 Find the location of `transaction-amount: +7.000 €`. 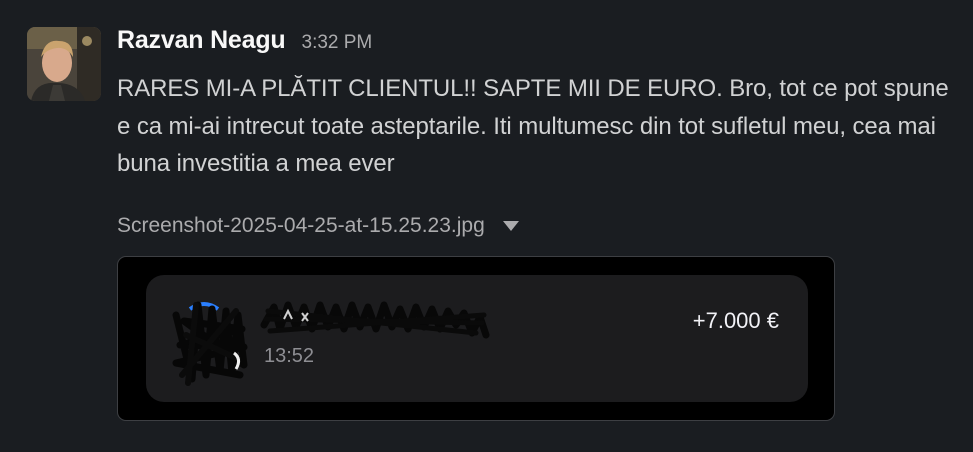

transaction-amount: +7.000 € is located at coordinates (735, 320).